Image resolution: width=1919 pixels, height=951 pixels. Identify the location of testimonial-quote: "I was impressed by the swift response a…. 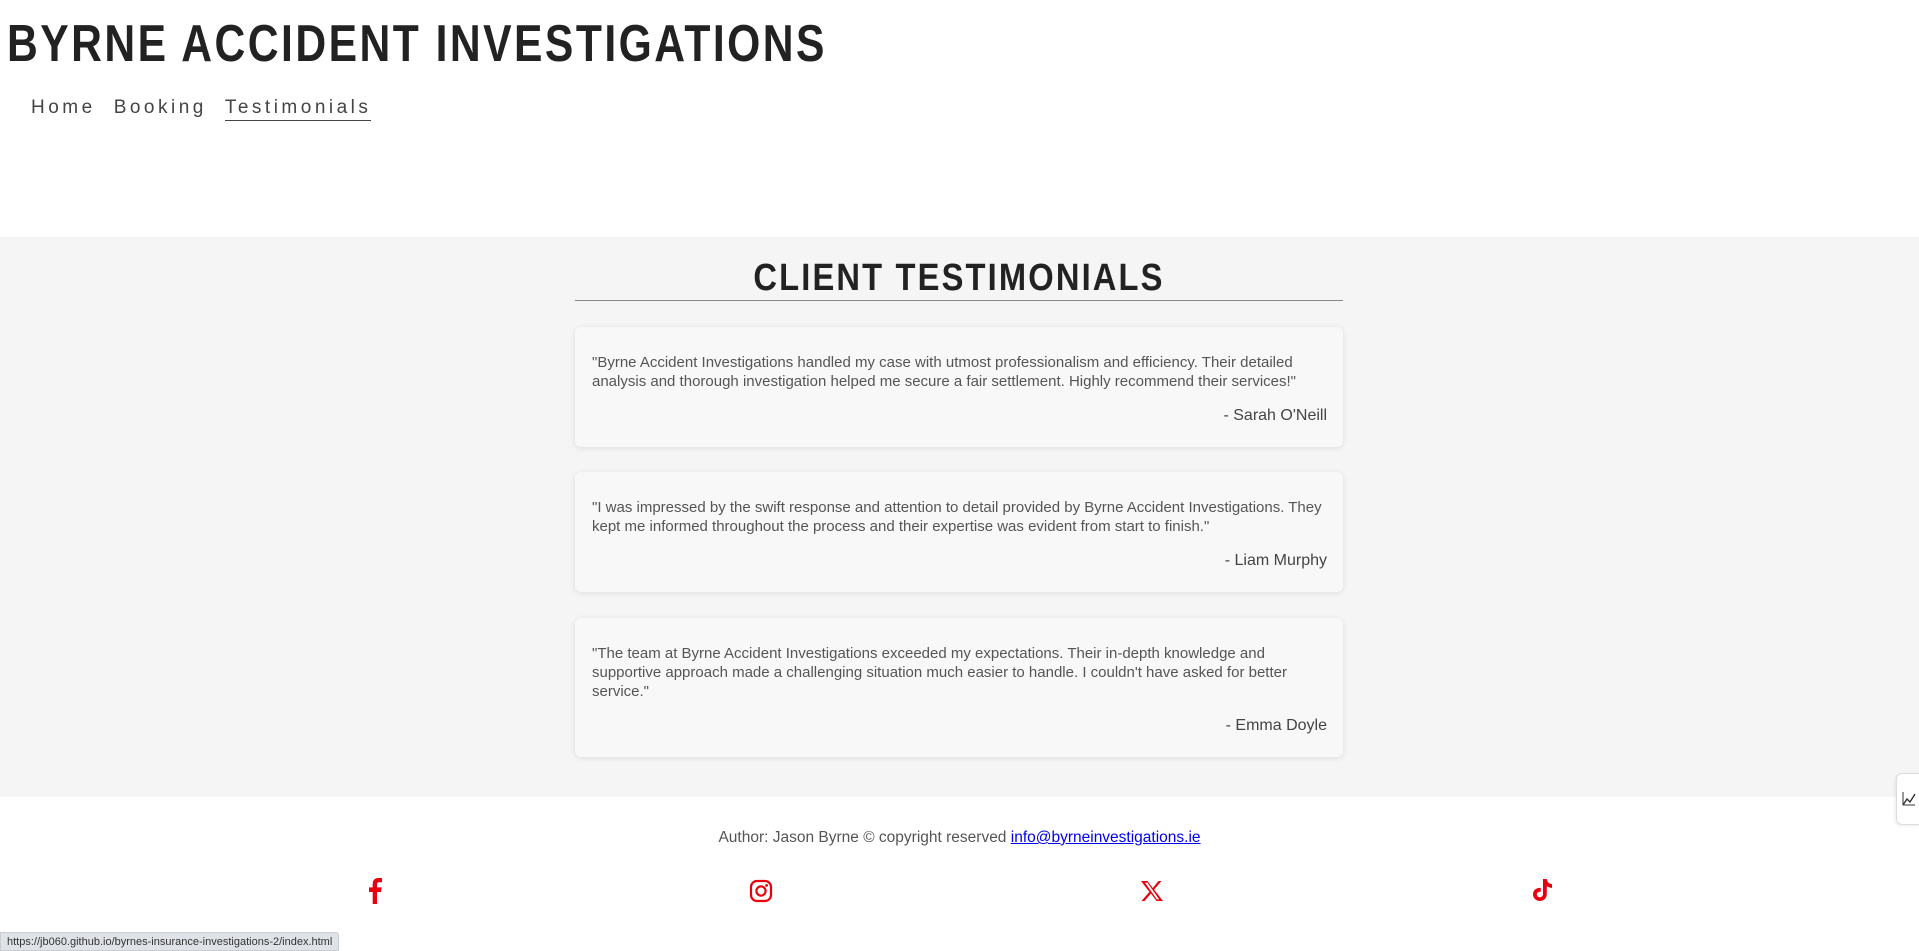
(957, 517).